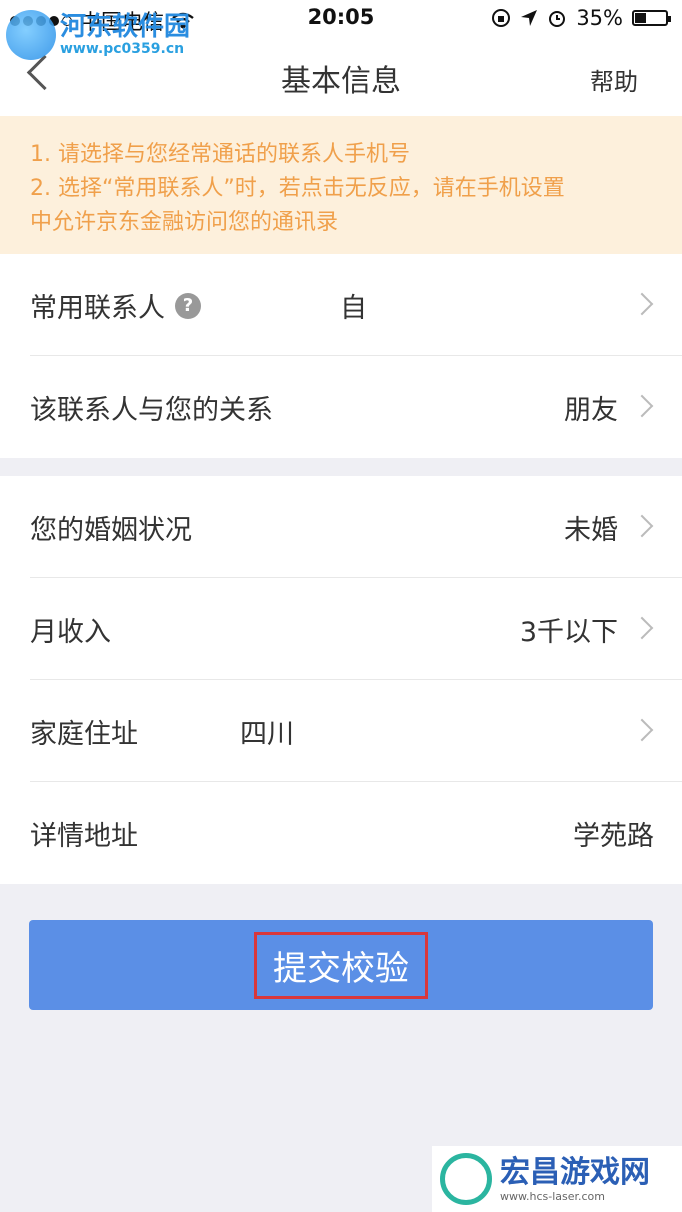 The width and height of the screenshot is (682, 1212). What do you see at coordinates (591, 410) in the screenshot?
I see `relation-value: 朋友` at bounding box center [591, 410].